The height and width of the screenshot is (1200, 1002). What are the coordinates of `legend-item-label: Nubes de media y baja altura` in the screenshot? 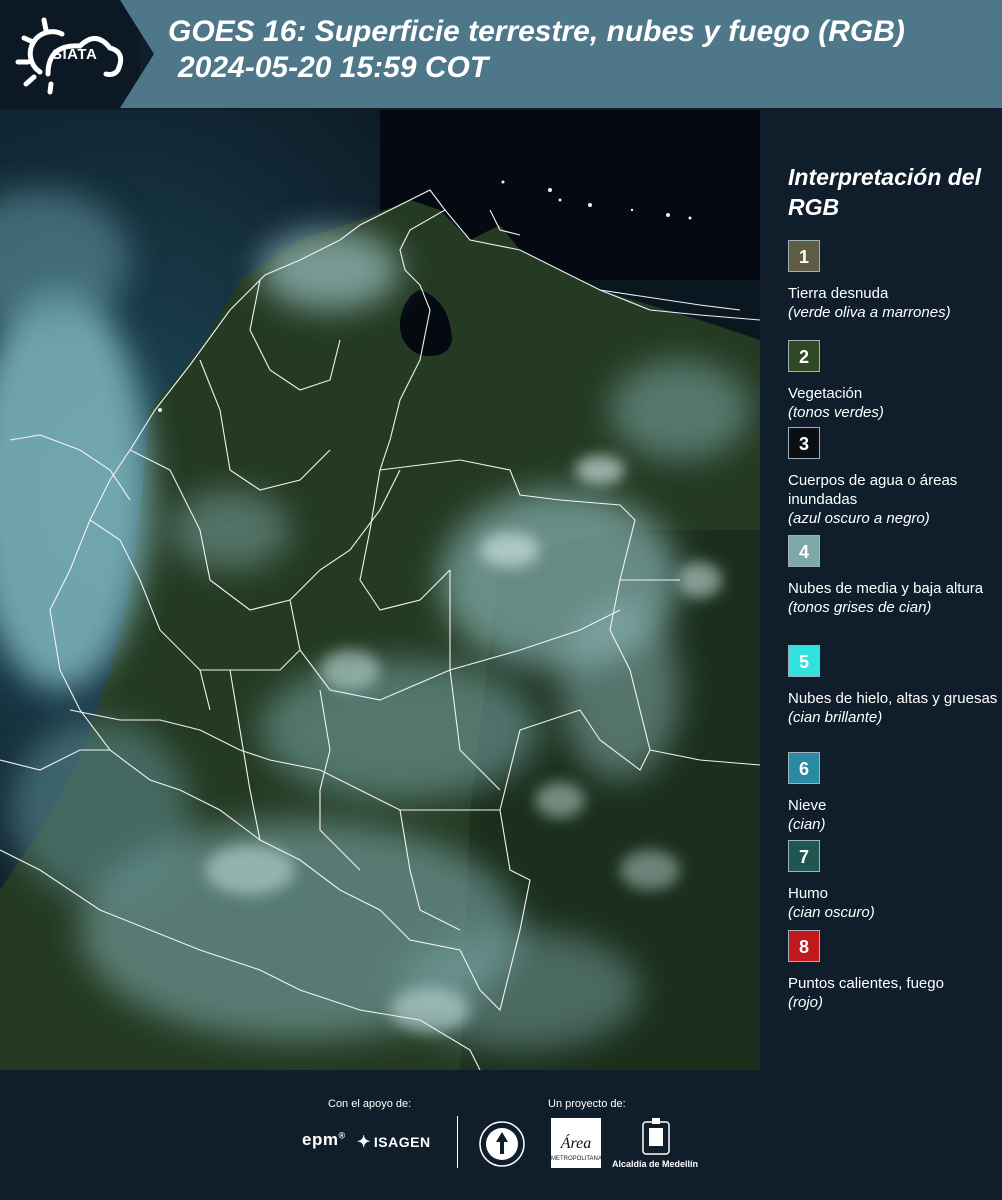 It's located at (886, 588).